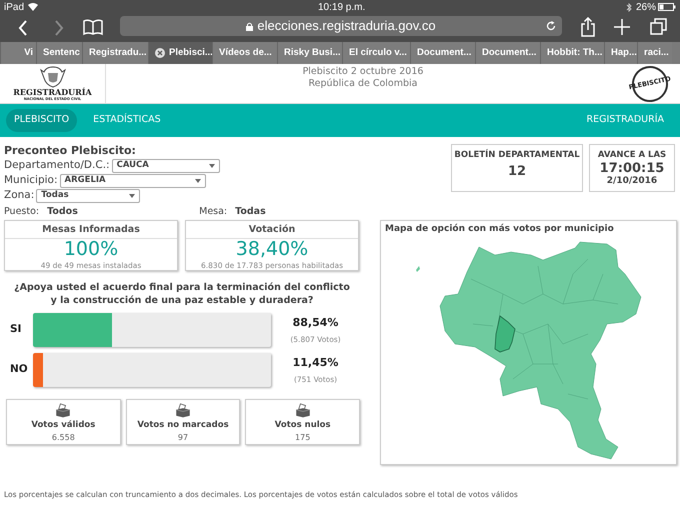 The width and height of the screenshot is (680, 510). Describe the element at coordinates (250, 212) in the screenshot. I see `filter-value: Todas` at that location.